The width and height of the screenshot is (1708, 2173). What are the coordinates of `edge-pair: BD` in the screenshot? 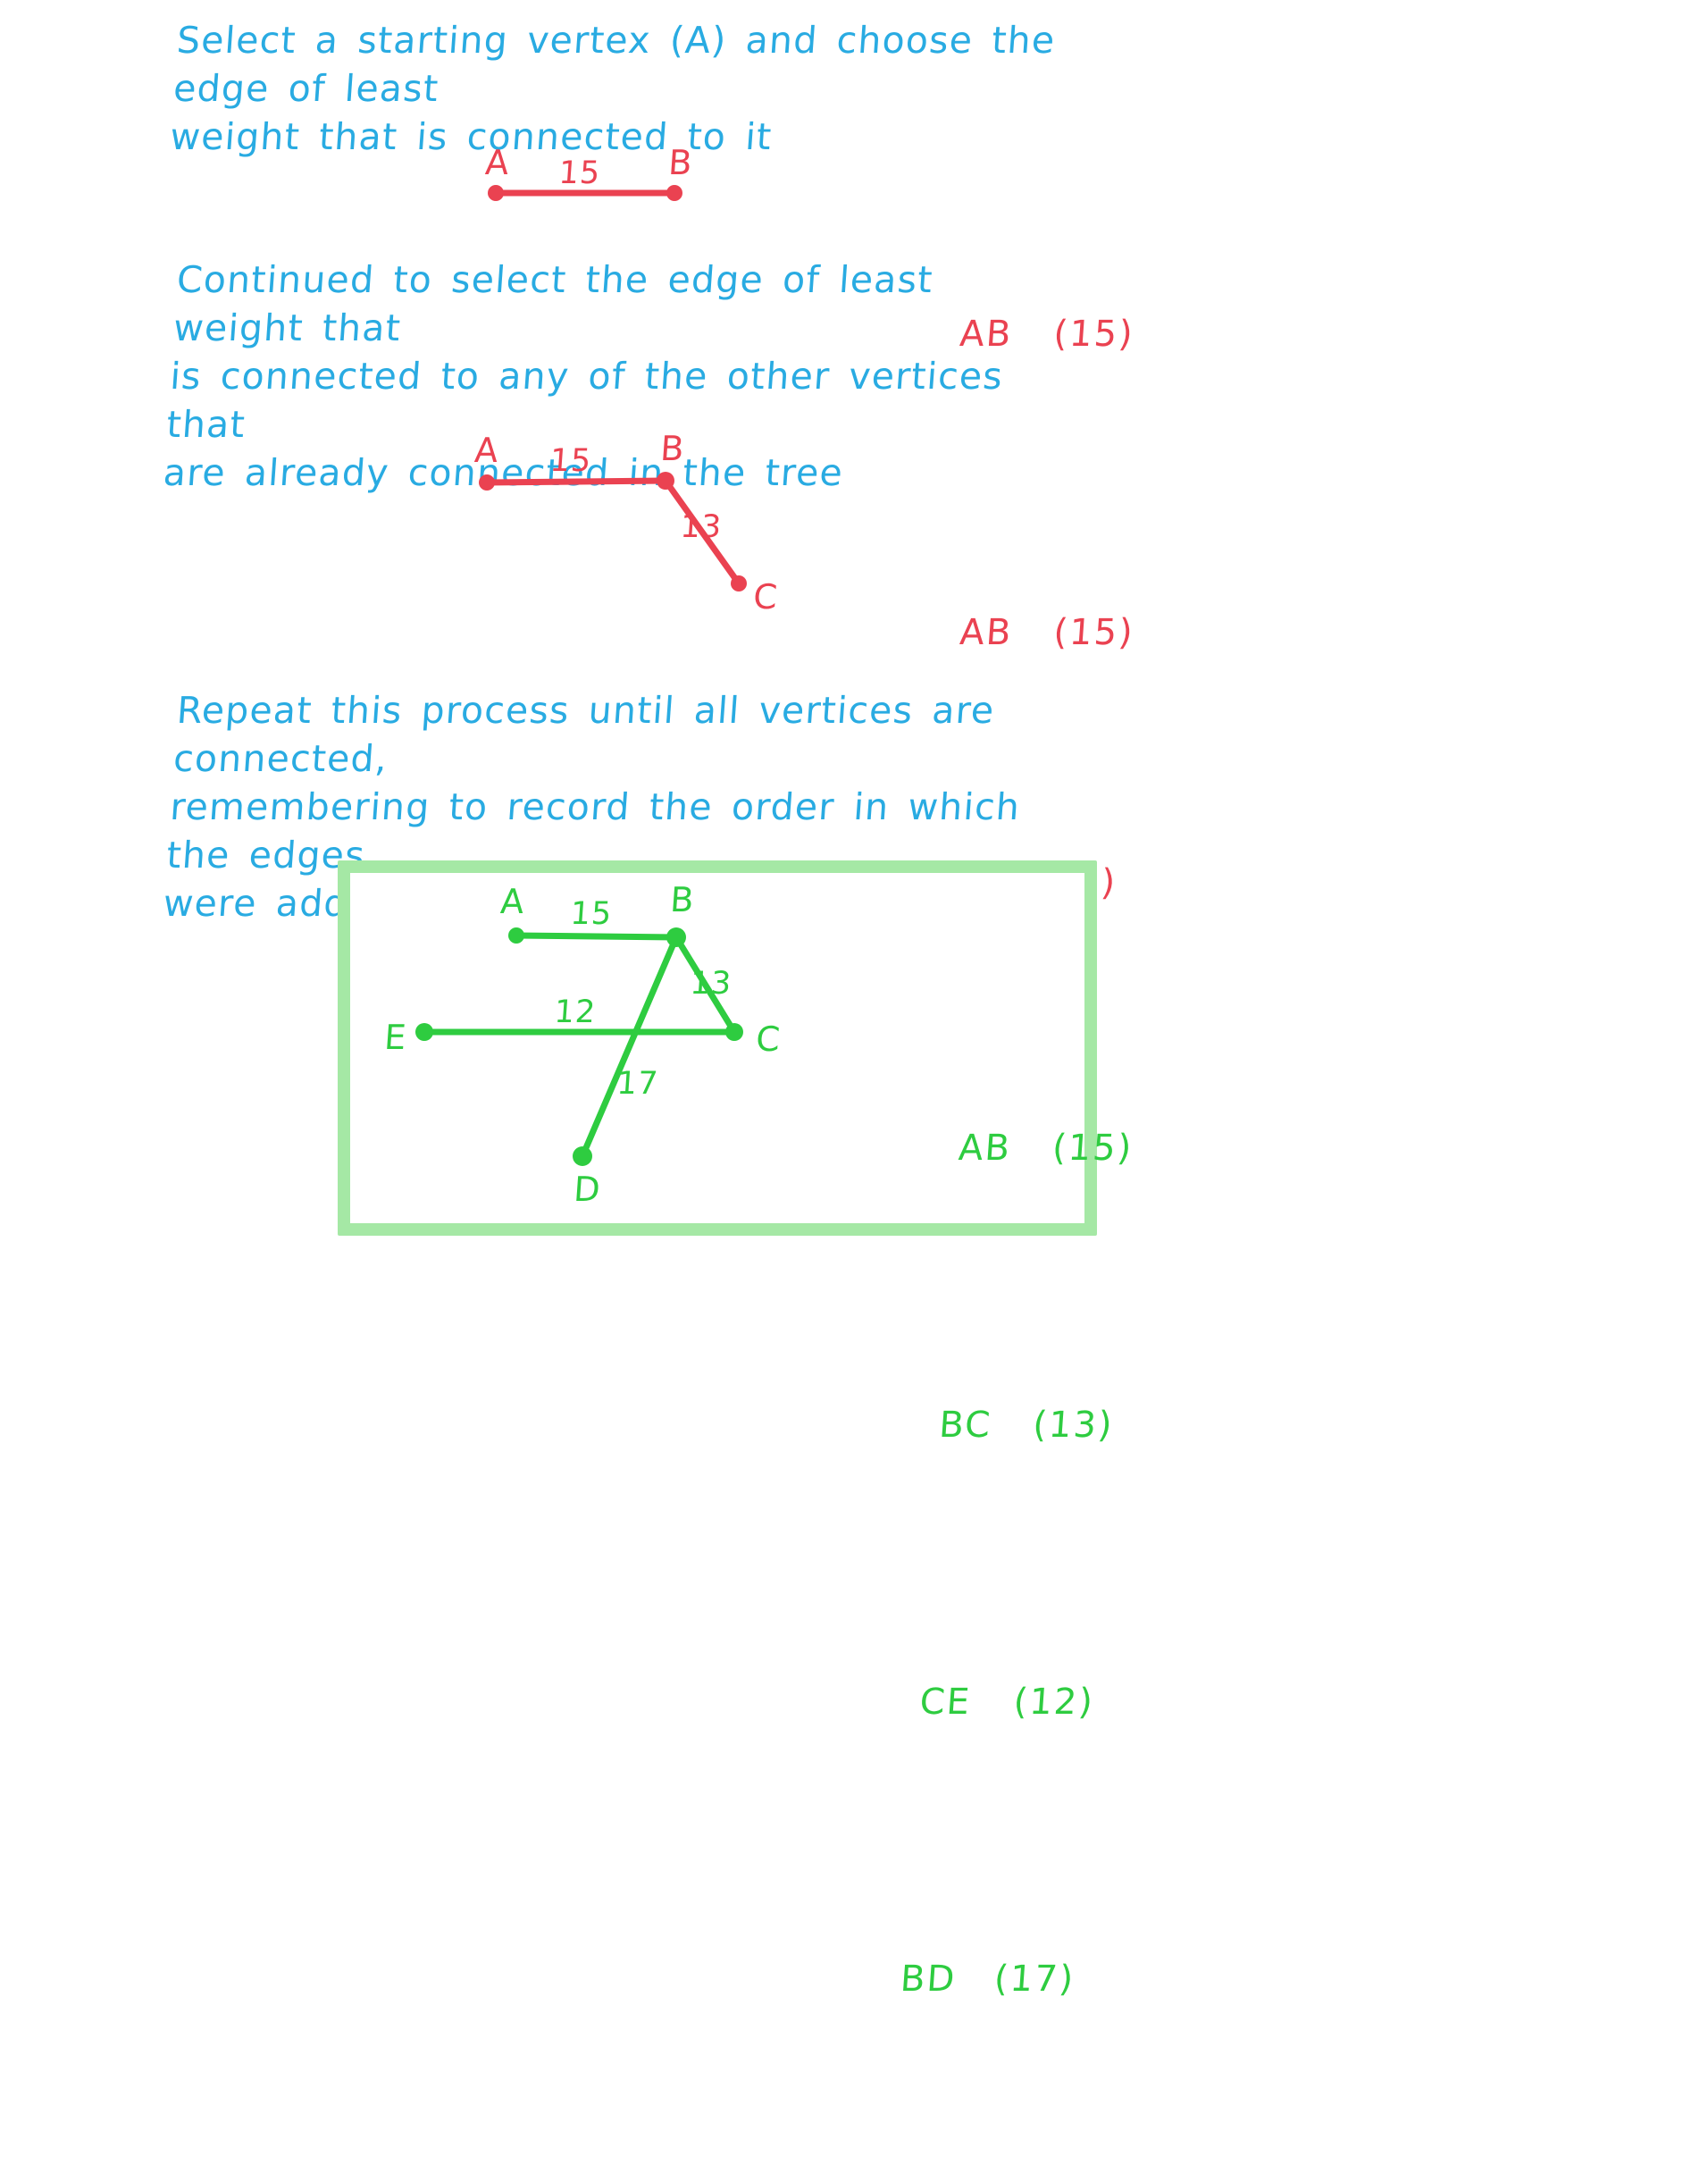 It's located at (928, 1979).